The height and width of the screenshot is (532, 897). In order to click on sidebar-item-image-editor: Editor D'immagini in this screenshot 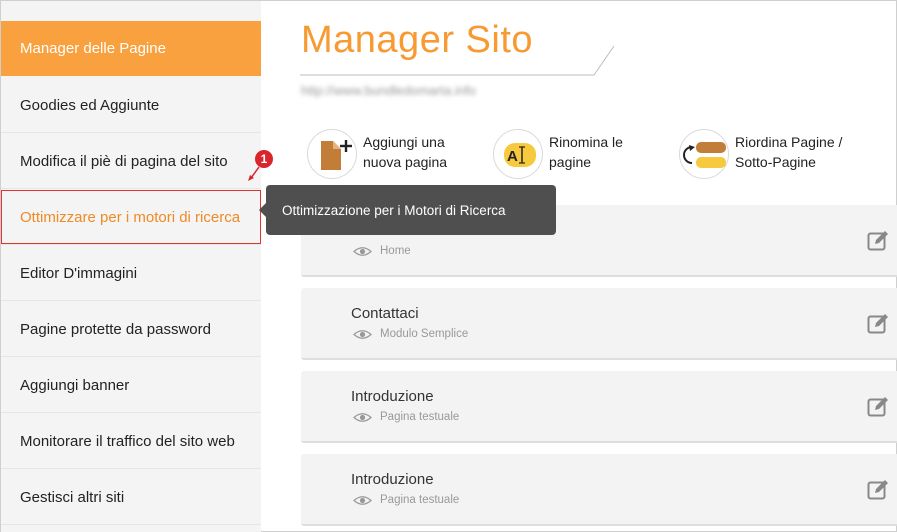, I will do `click(131, 273)`.